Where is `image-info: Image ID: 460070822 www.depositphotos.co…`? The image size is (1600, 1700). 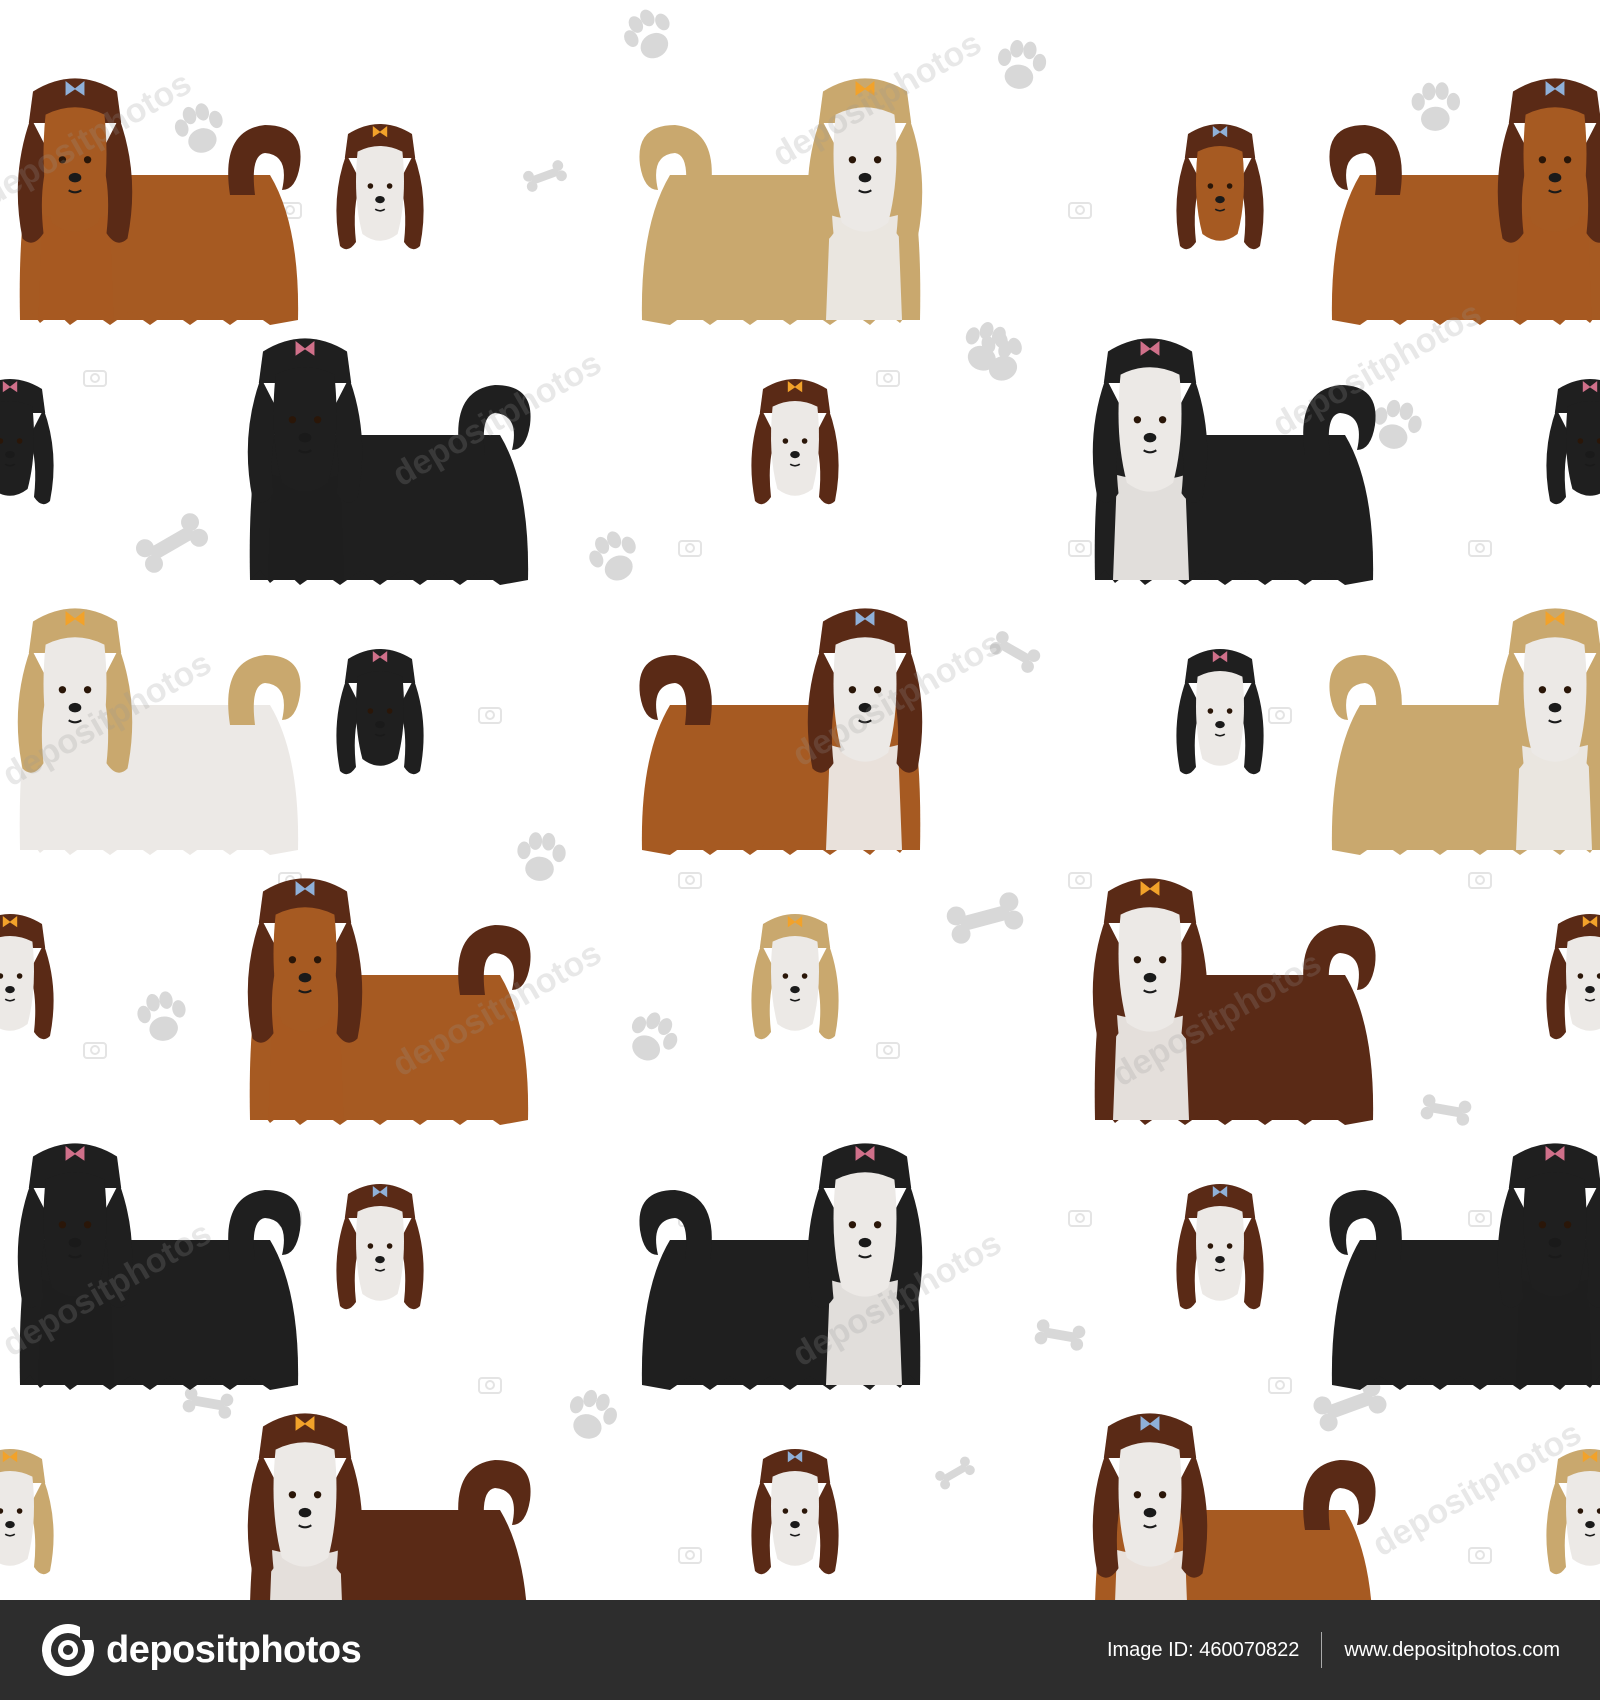
image-info: Image ID: 460070822 www.depositphotos.co… is located at coordinates (1333, 1650).